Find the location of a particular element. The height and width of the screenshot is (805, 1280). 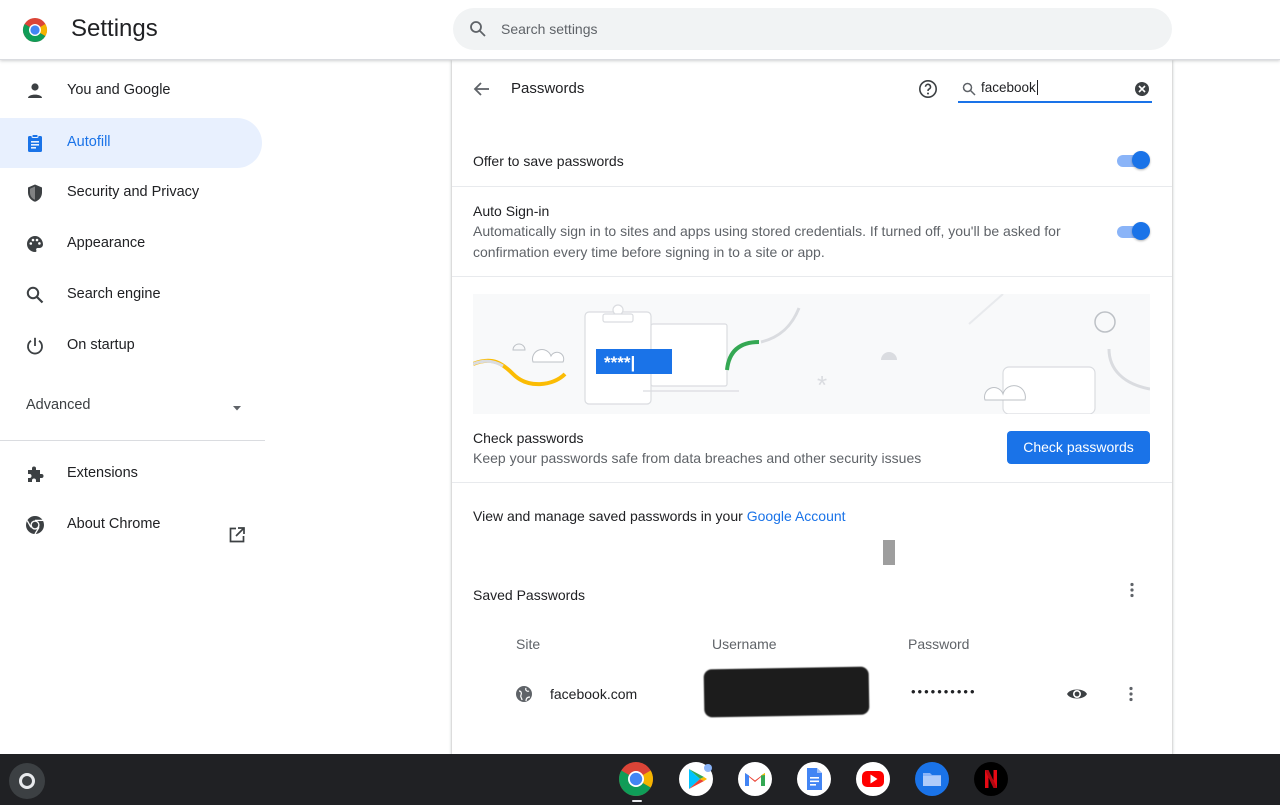

sidebar-item-you-and-google: You and Google is located at coordinates (131, 91).